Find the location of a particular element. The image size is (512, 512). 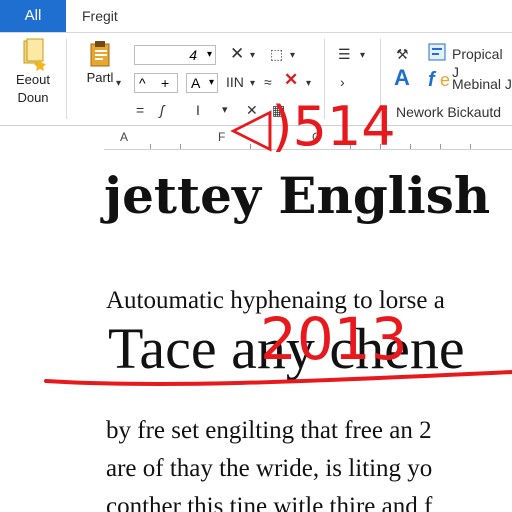

font-size-select: 4 ▾ is located at coordinates (175, 55).